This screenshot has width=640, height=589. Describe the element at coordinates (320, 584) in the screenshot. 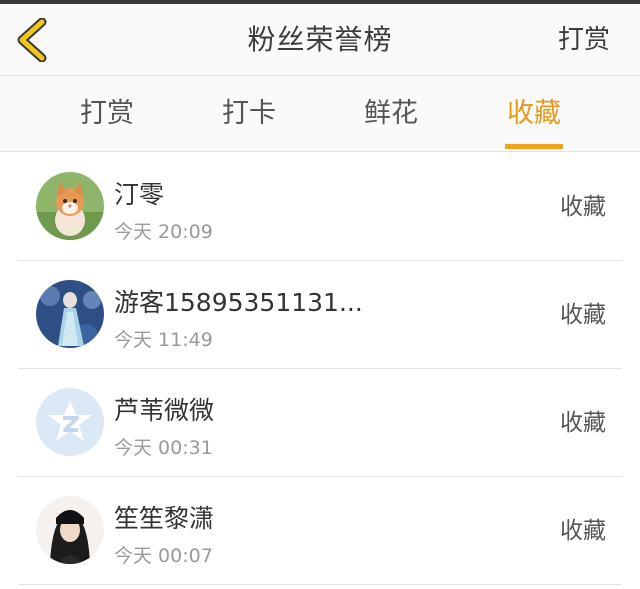

I see `divider` at that location.